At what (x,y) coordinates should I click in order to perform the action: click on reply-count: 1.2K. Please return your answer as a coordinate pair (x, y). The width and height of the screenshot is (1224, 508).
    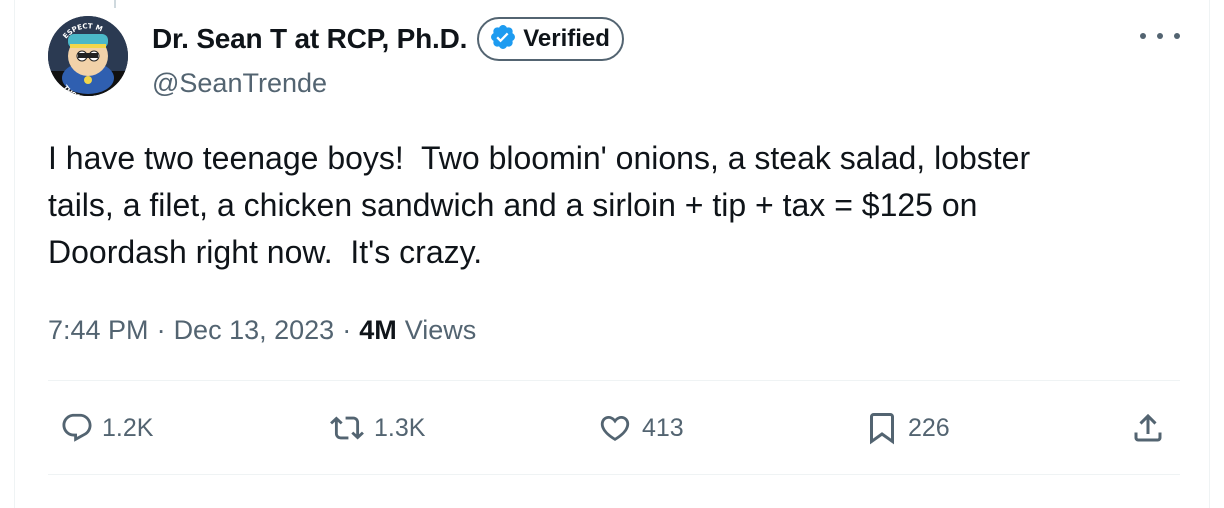
    Looking at the image, I should click on (128, 427).